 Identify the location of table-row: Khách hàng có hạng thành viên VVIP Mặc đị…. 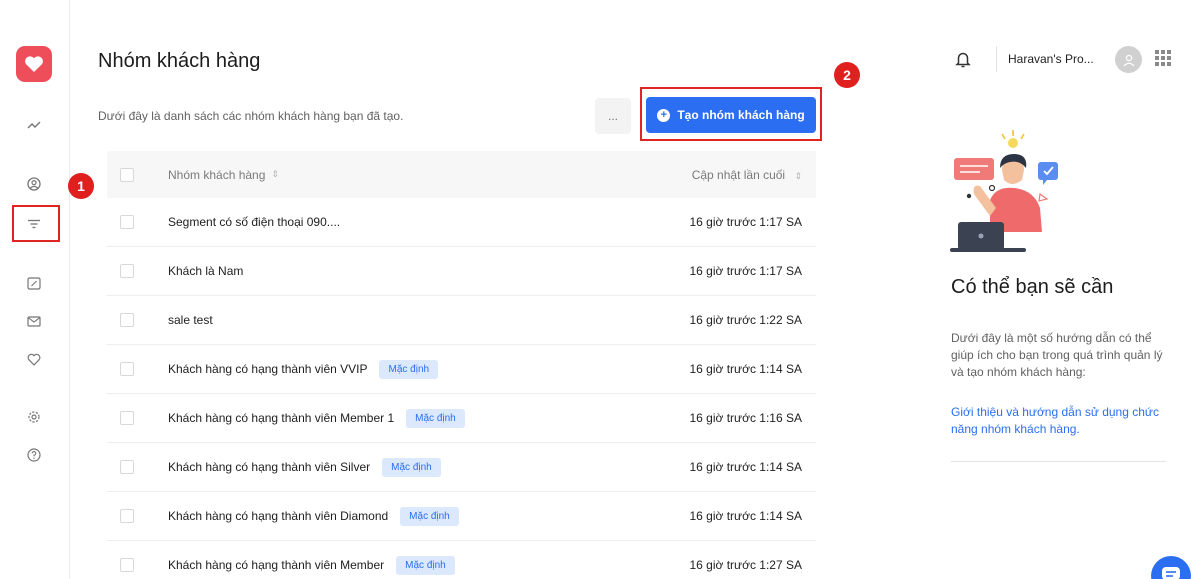
(461, 369).